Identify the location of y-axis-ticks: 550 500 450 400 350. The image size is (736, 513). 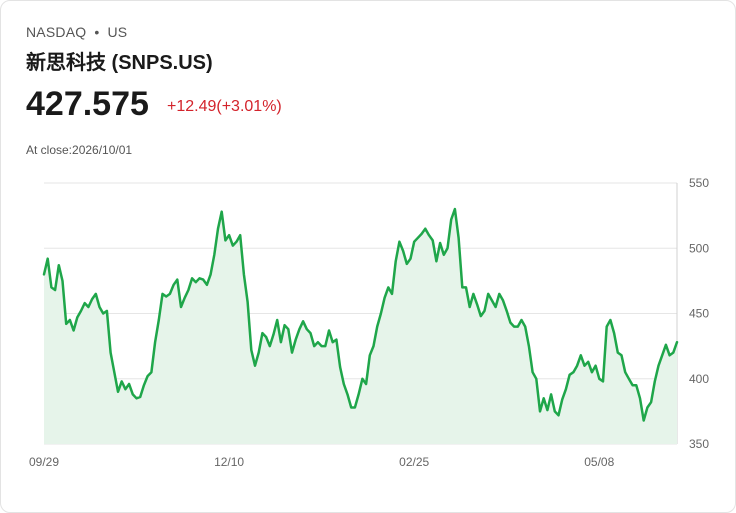
(699, 313).